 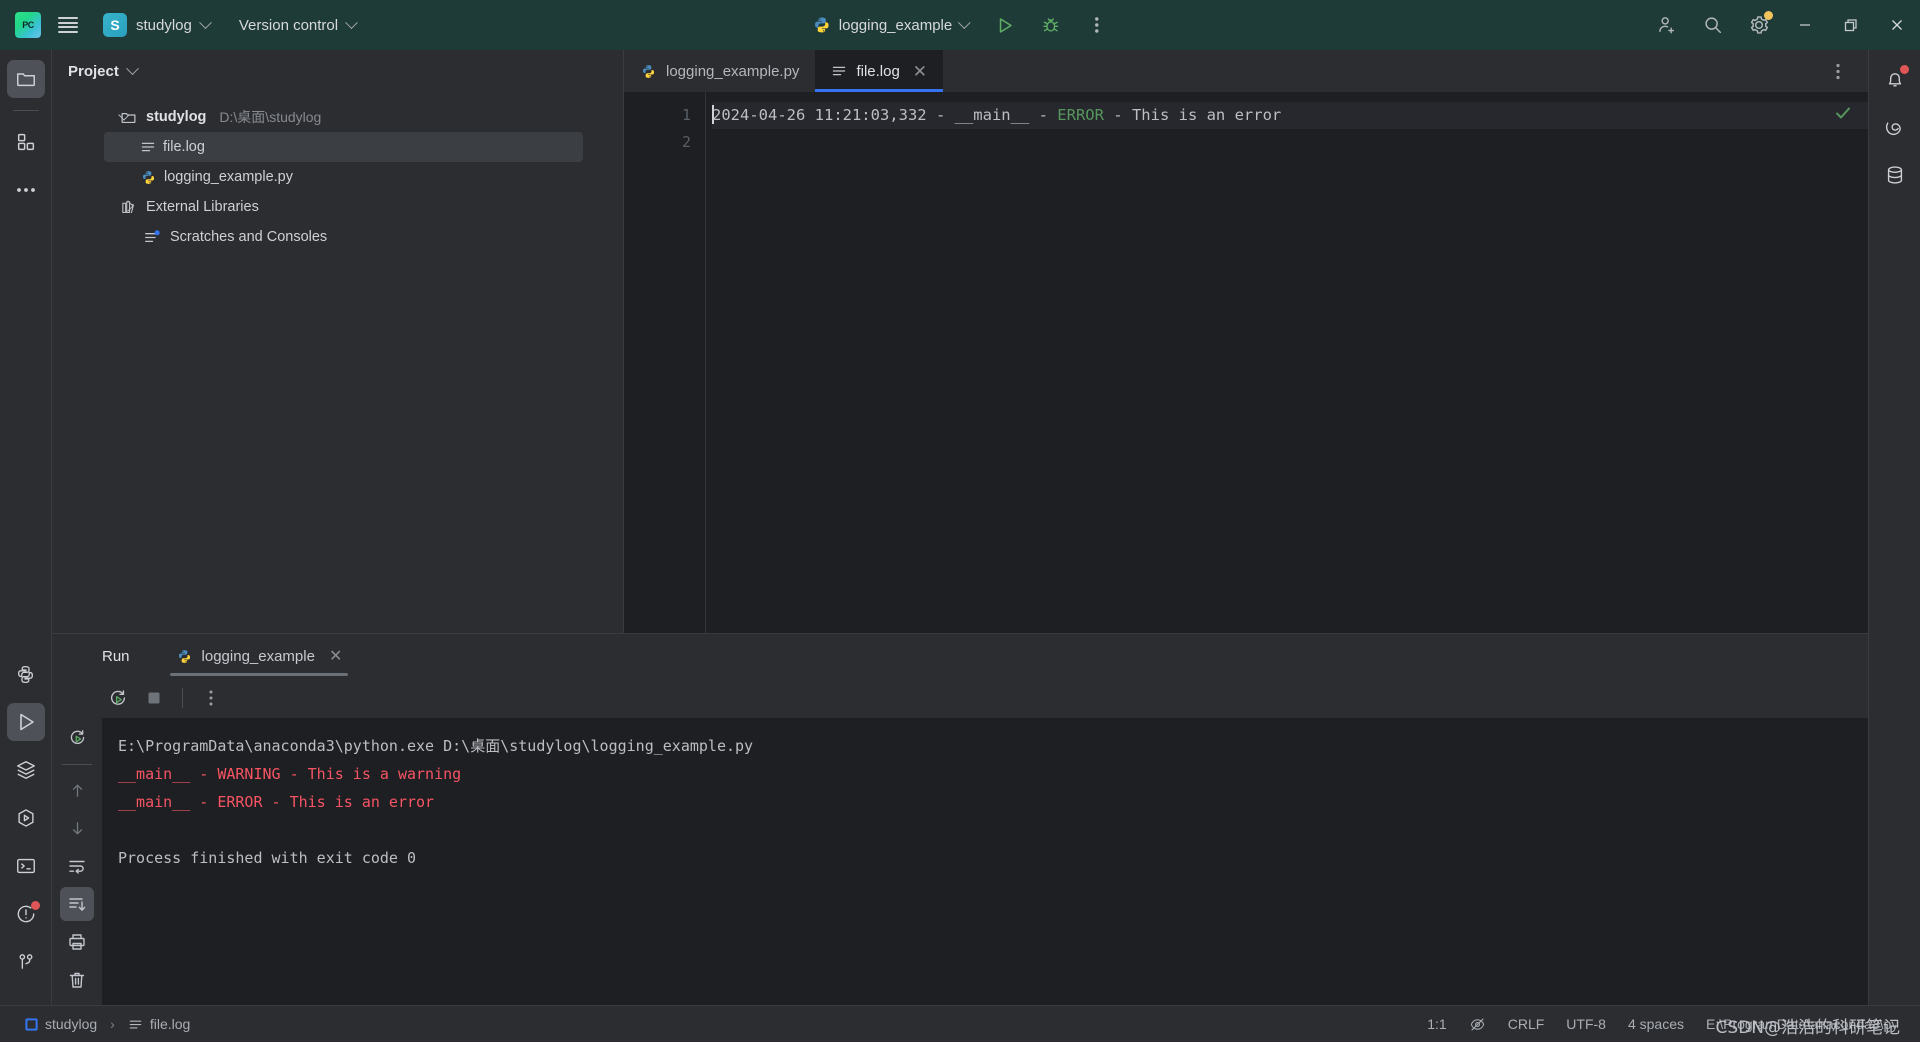 What do you see at coordinates (176, 117) in the screenshot?
I see `tree-node-label: studylog` at bounding box center [176, 117].